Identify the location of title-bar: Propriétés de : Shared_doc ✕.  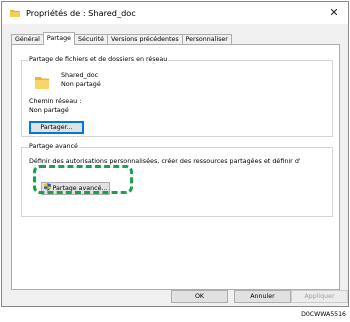
(175, 13).